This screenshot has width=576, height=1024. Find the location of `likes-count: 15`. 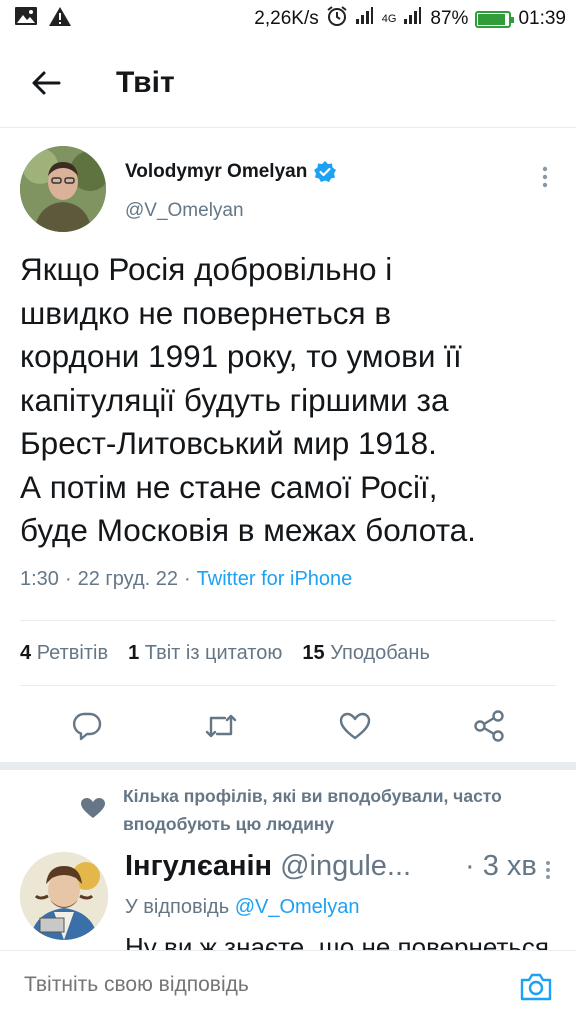

likes-count: 15 is located at coordinates (313, 652).